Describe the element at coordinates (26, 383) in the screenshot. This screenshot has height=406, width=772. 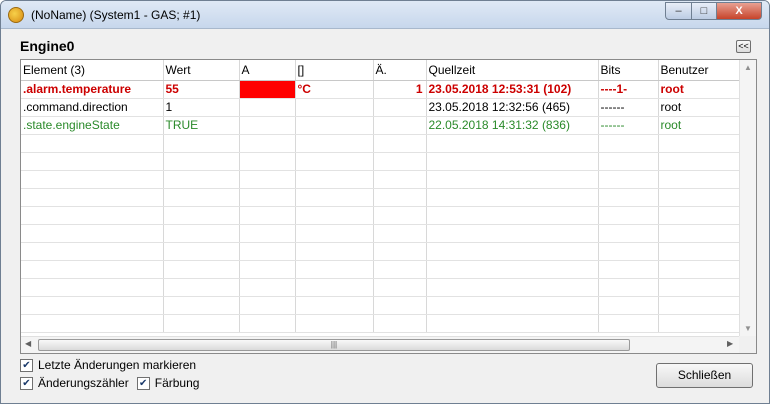
I see `change-counter-checkbox: ✔` at that location.